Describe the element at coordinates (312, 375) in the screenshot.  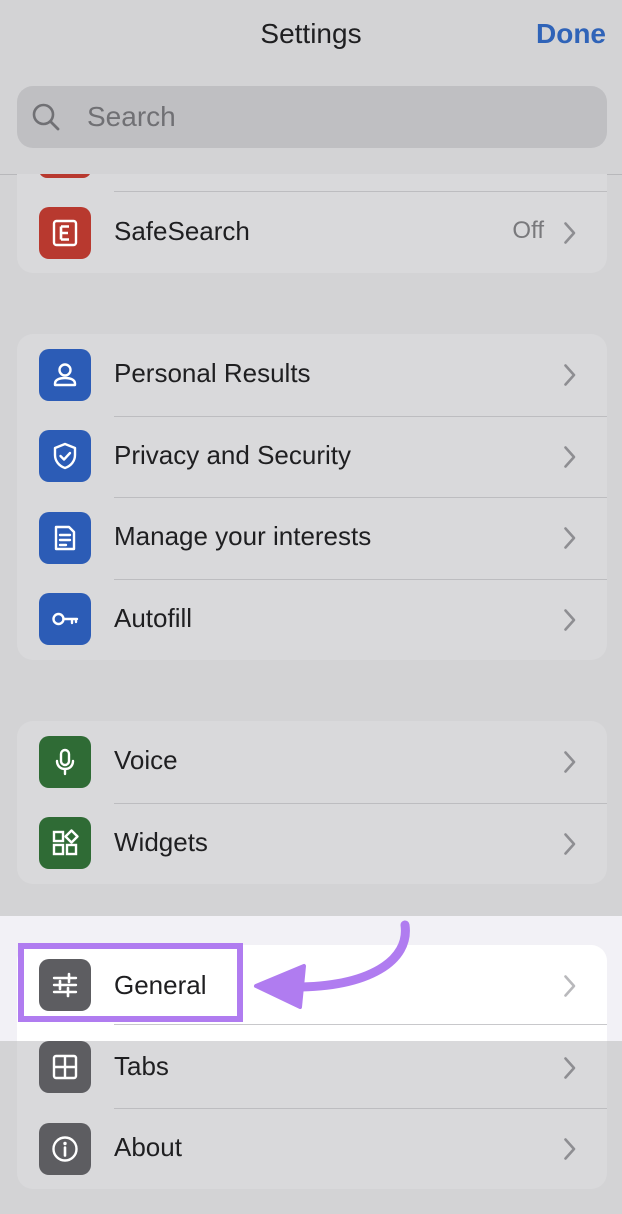
I see `settings-row-personal-results: Personal Results` at that location.